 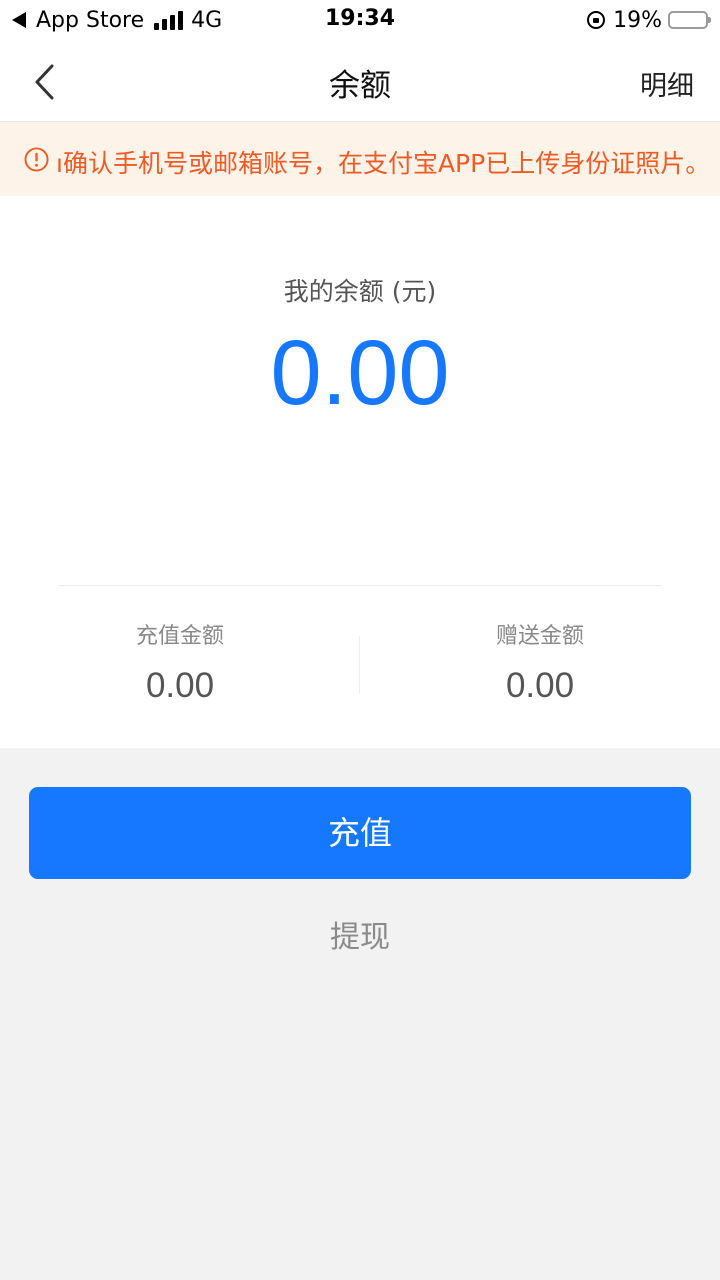 I want to click on recharge-amount-block: 充值金额 0.00, so click(x=180, y=662).